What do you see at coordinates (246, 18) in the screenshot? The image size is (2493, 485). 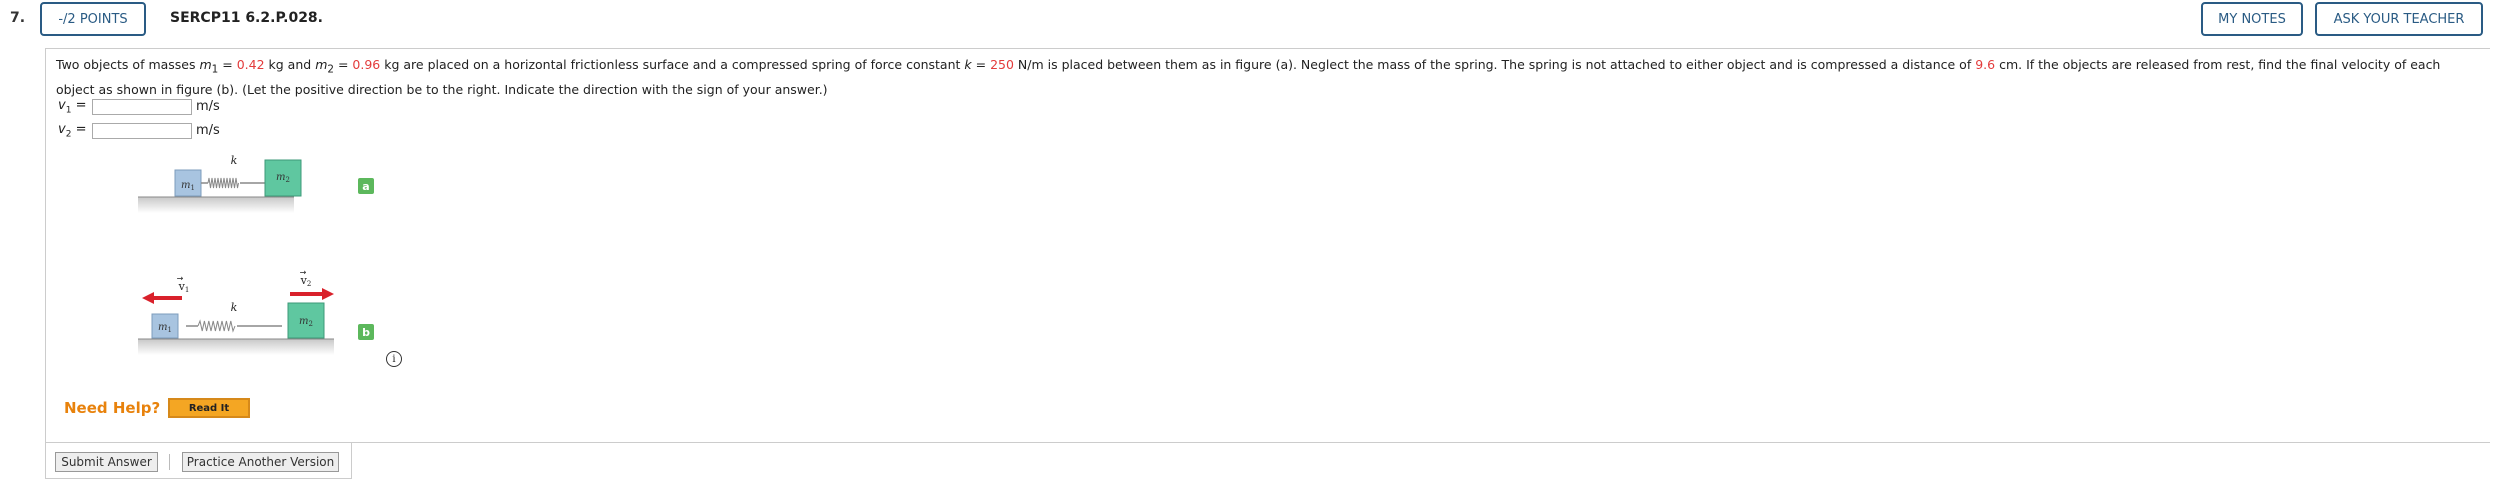 I see `question-id: SERCP11 6.2.P.028.` at bounding box center [246, 18].